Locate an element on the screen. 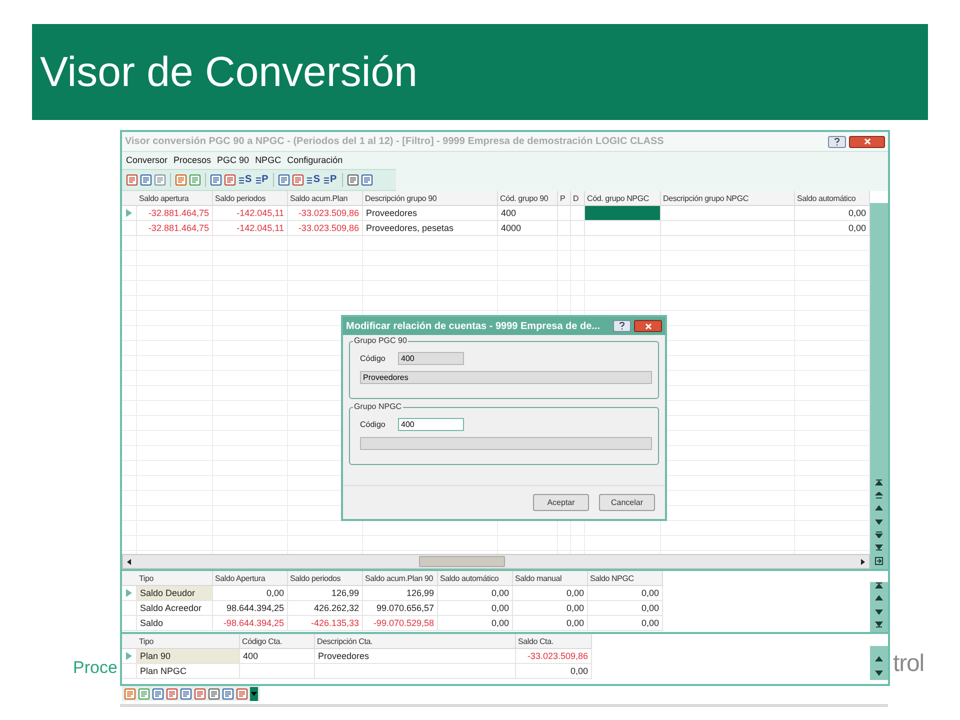 This screenshot has width=960, height=720. page-down-icon is located at coordinates (879, 534).